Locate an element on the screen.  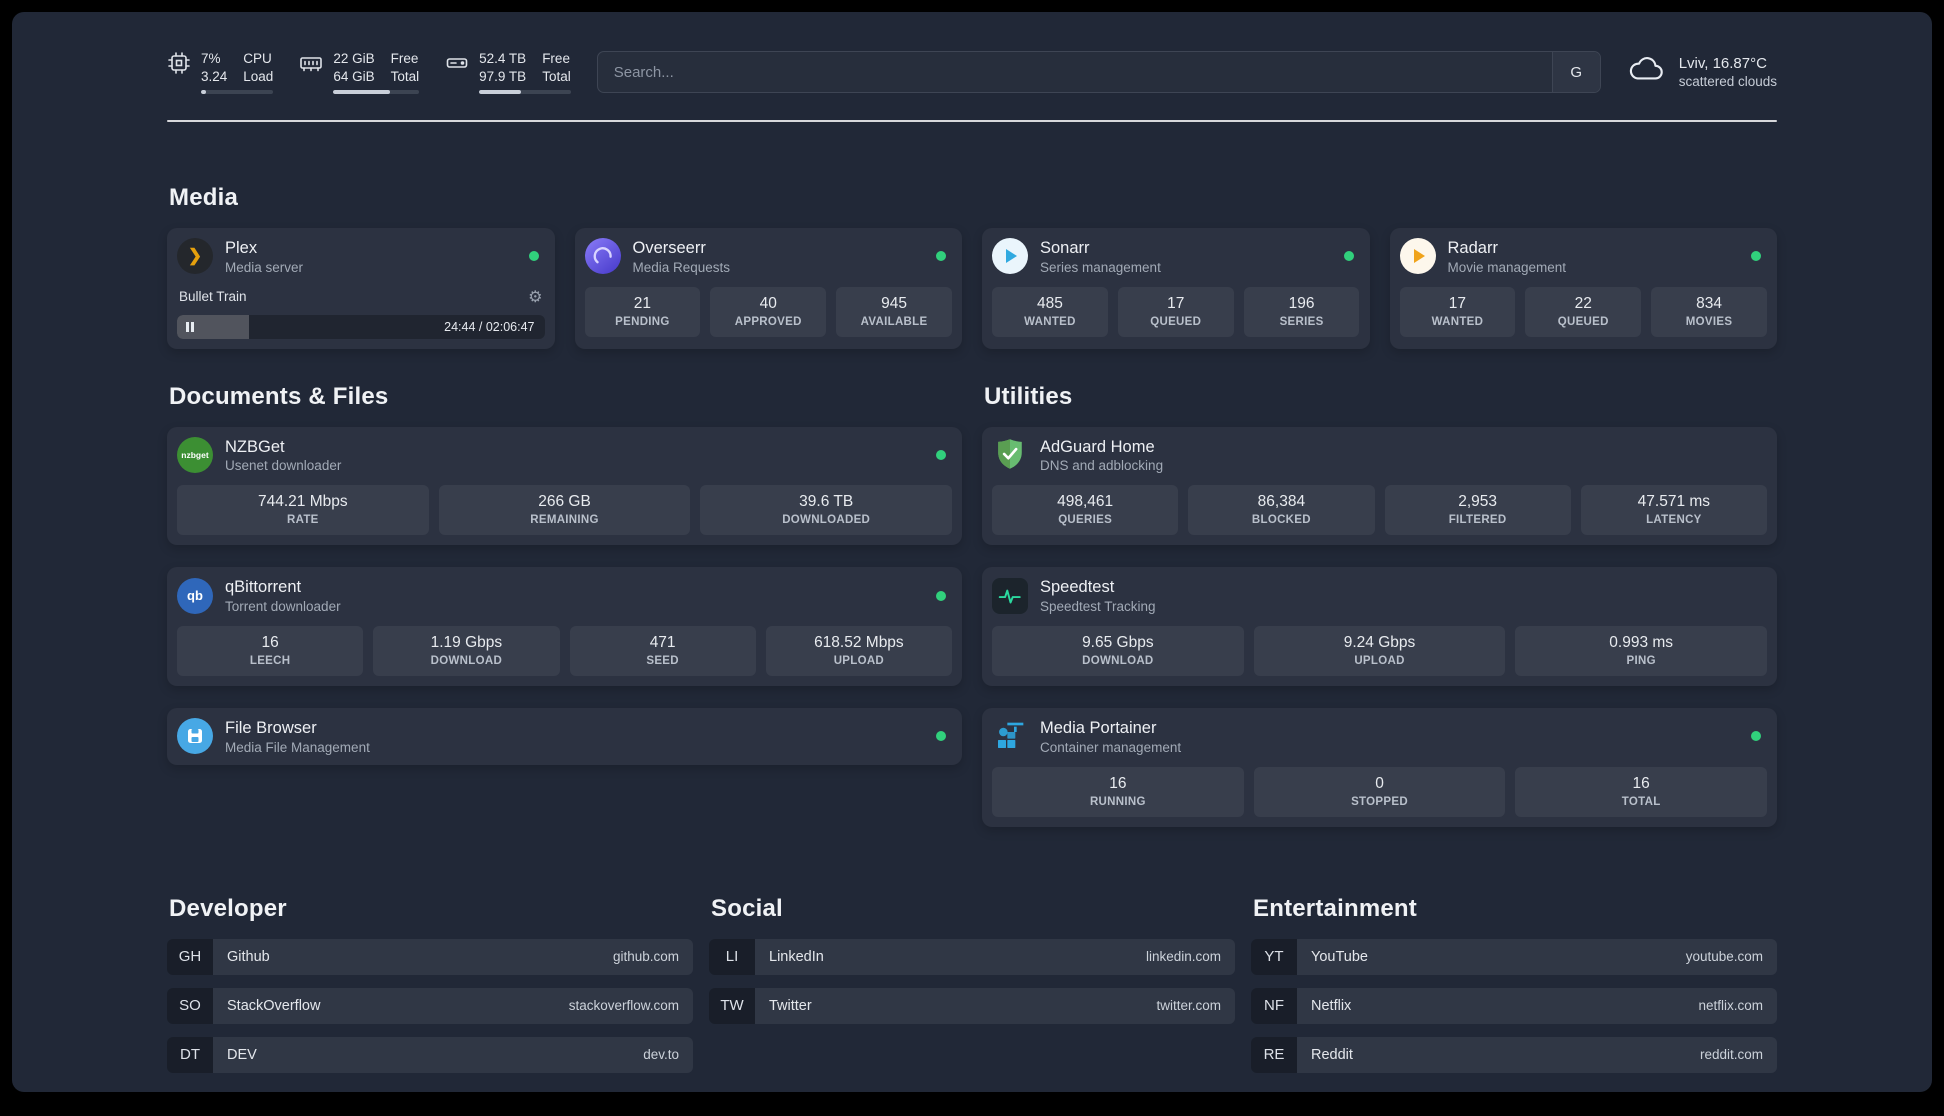
bookmark-abbr: LI is located at coordinates (732, 956).